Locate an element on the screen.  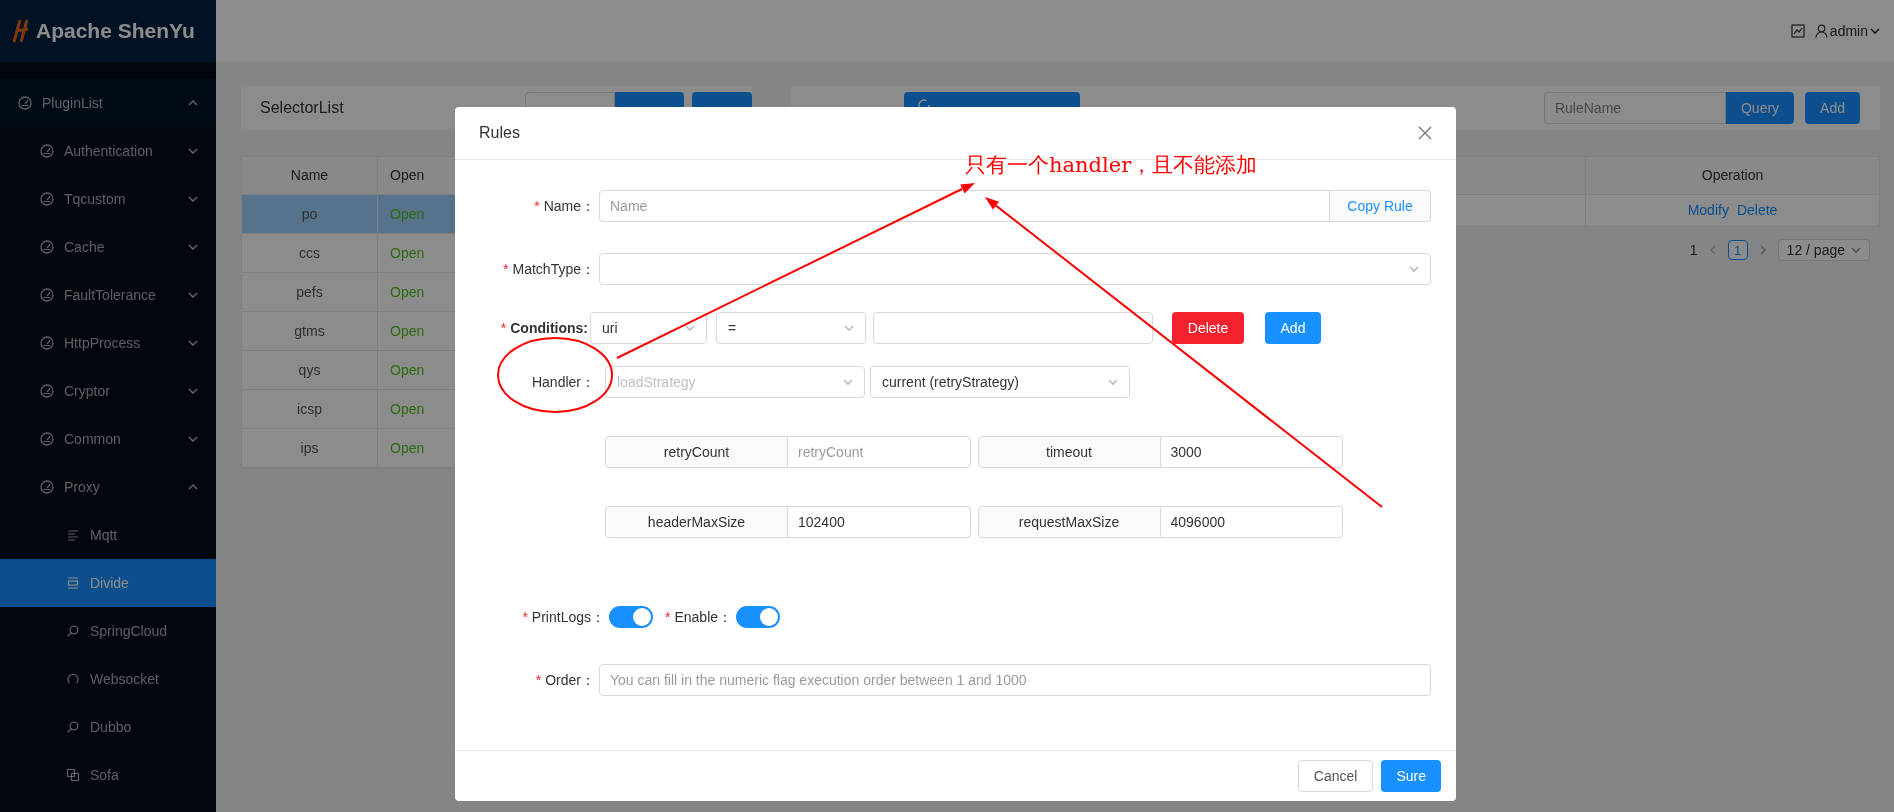
operator-select: = is located at coordinates (791, 328).